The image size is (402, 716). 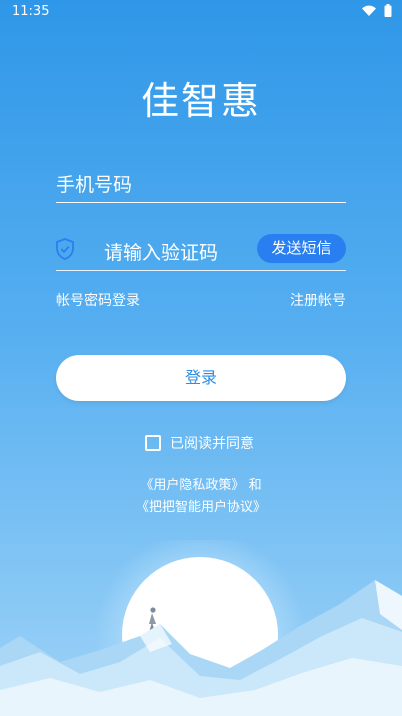 I want to click on phone-input: 手机号码, so click(x=201, y=184).